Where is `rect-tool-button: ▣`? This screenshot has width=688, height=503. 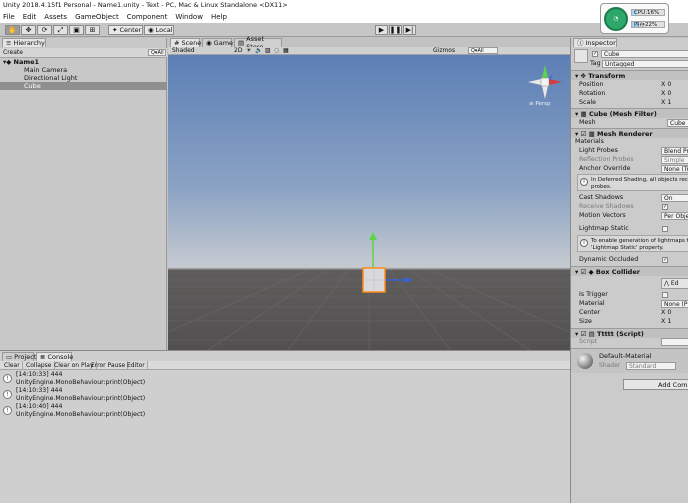 rect-tool-button: ▣ is located at coordinates (76, 30).